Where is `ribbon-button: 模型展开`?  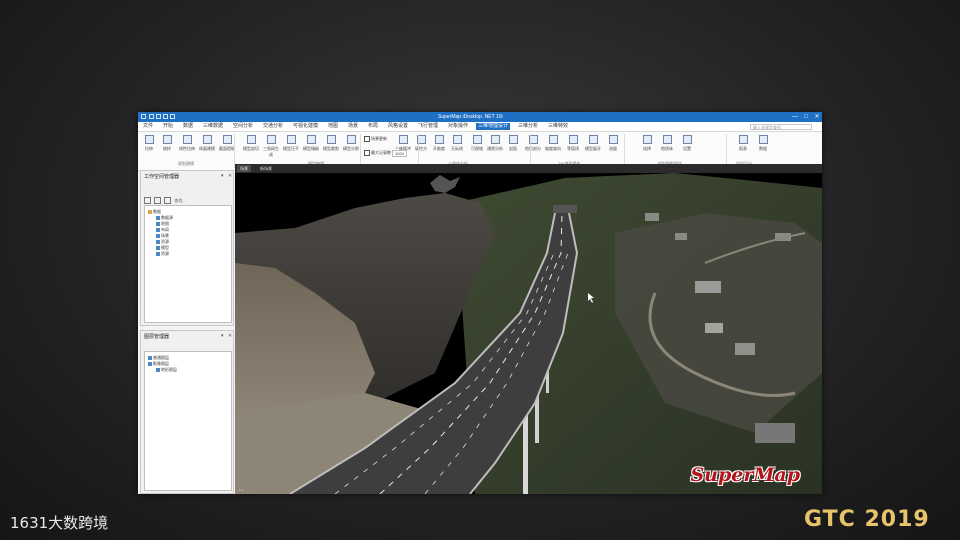 ribbon-button: 模型展开 is located at coordinates (593, 143).